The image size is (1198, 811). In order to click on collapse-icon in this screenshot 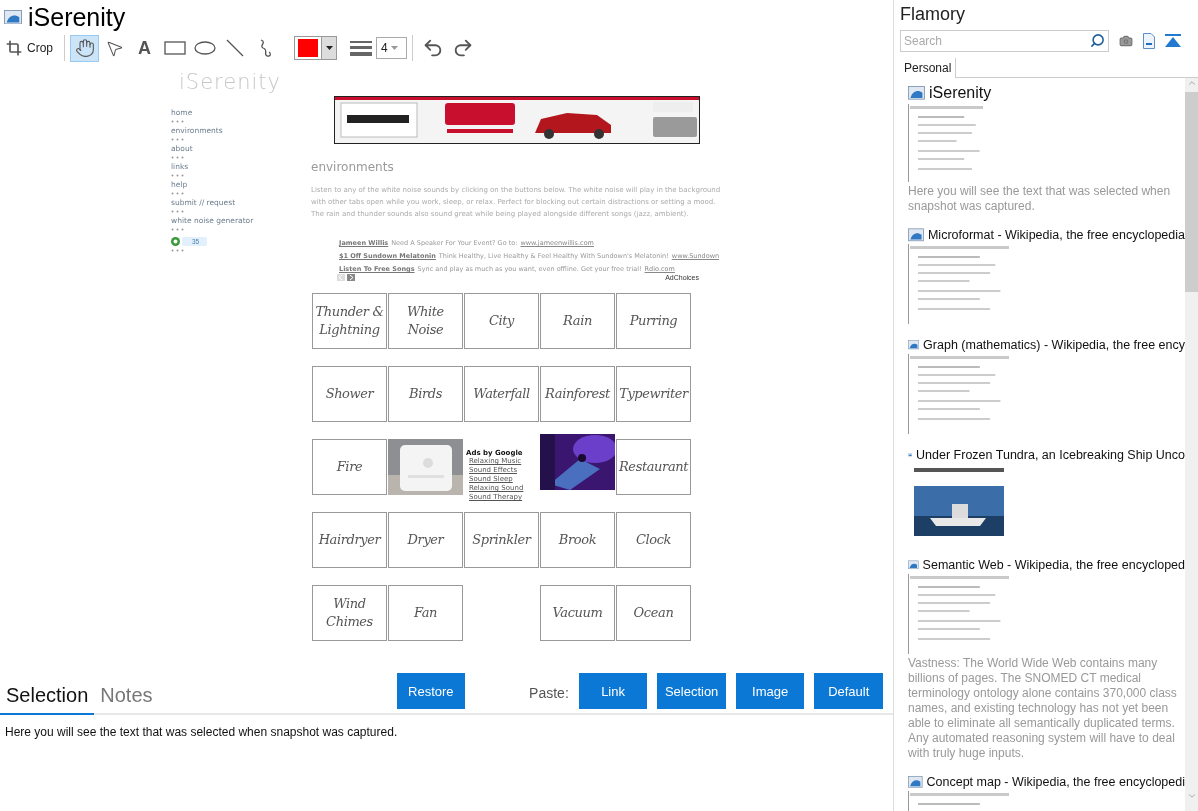, I will do `click(1173, 41)`.